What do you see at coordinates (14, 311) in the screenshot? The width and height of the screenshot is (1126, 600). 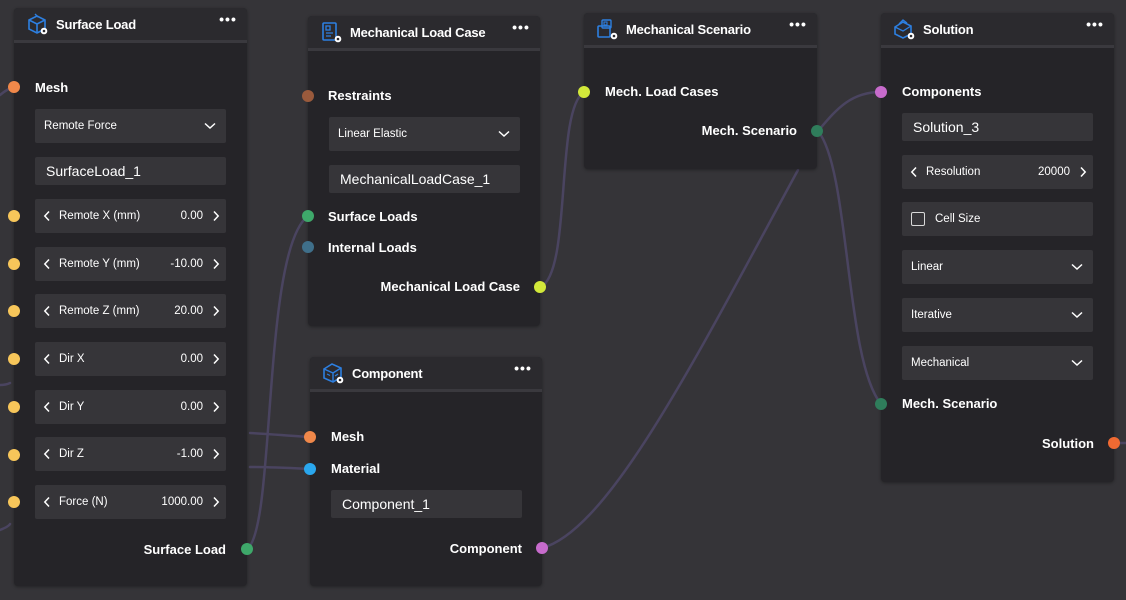 I see `remote-z-port` at bounding box center [14, 311].